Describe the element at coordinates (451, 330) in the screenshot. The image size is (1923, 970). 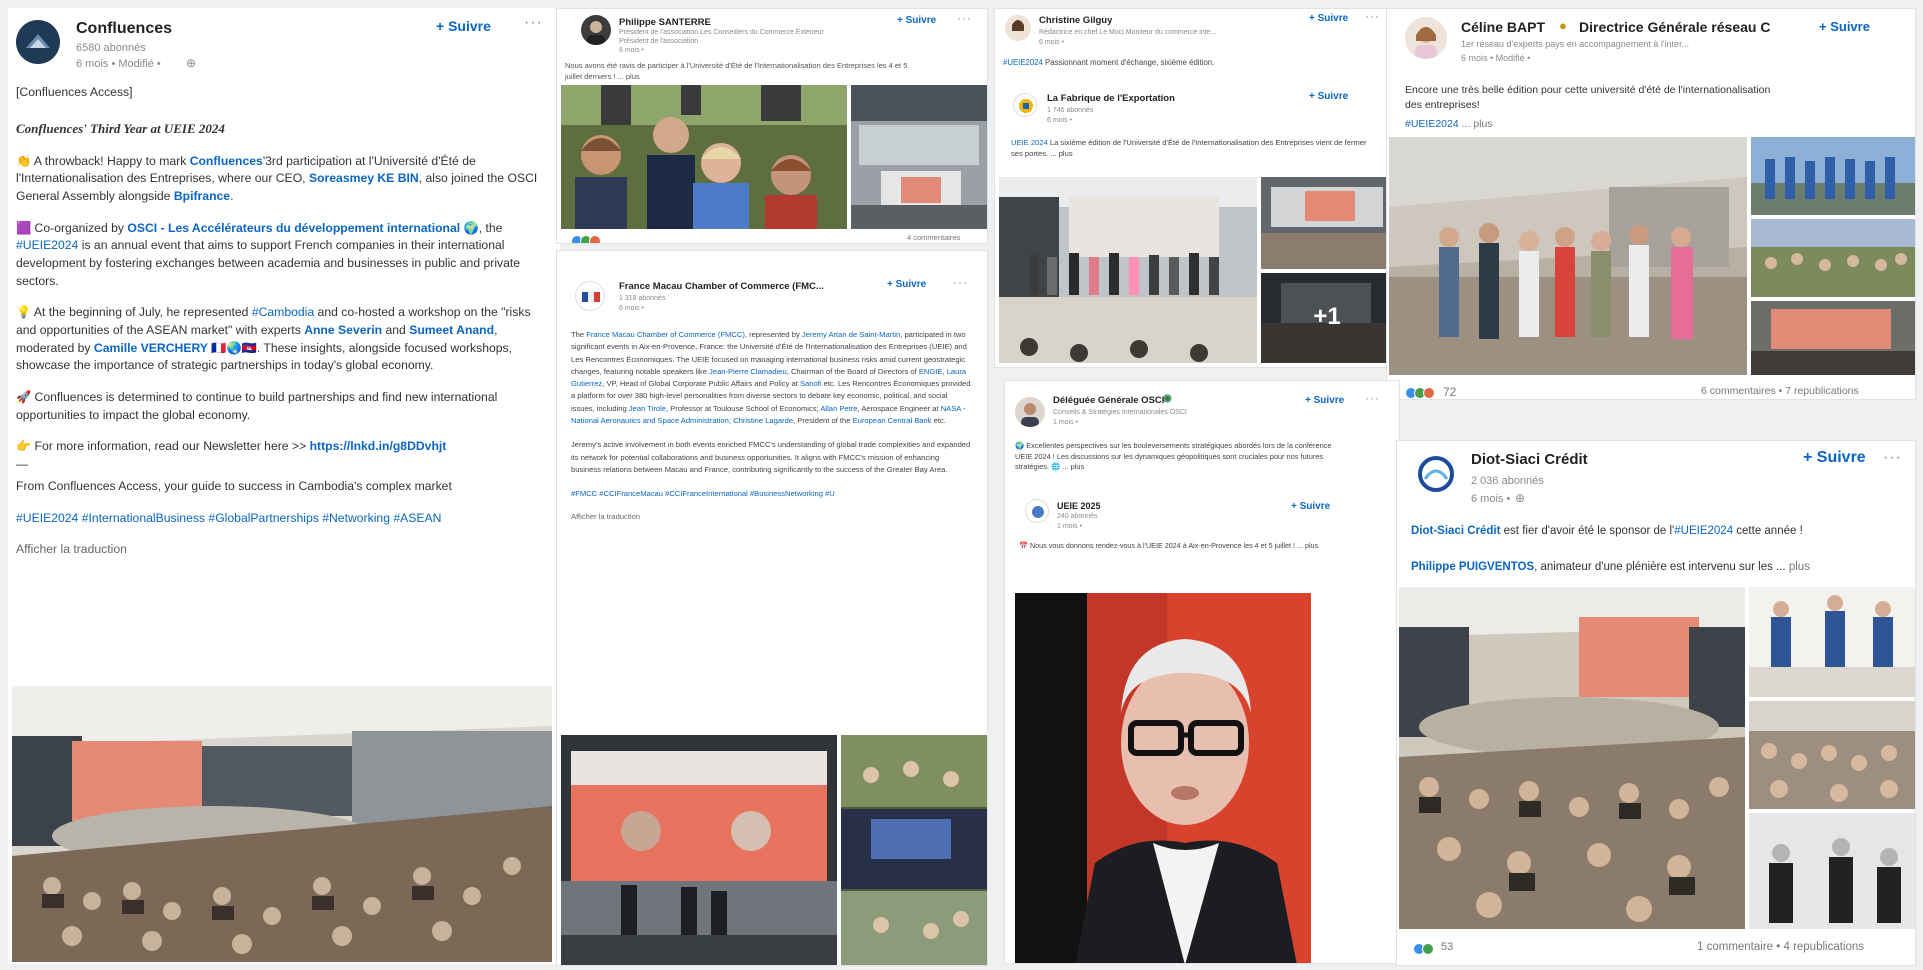
I see `mention-sumeet-anand: Sumeet Anand` at that location.